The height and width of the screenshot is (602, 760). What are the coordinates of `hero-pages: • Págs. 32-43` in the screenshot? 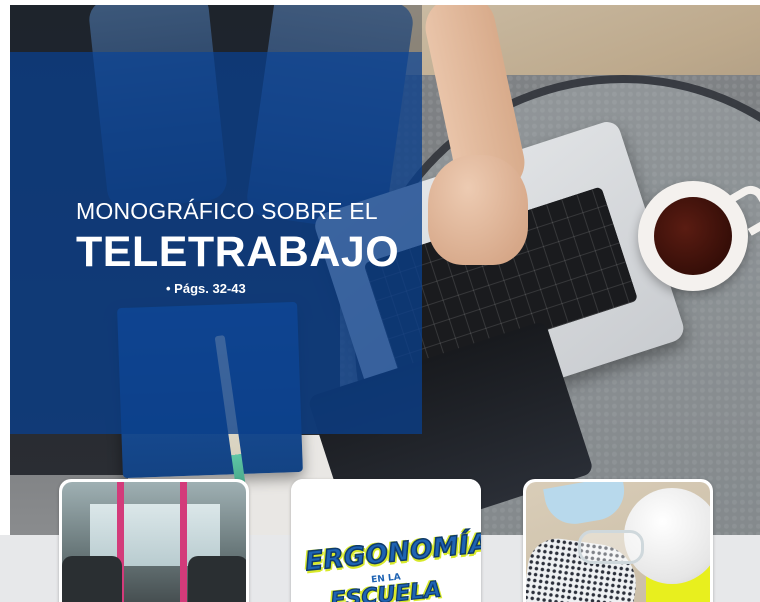 It's located at (206, 288).